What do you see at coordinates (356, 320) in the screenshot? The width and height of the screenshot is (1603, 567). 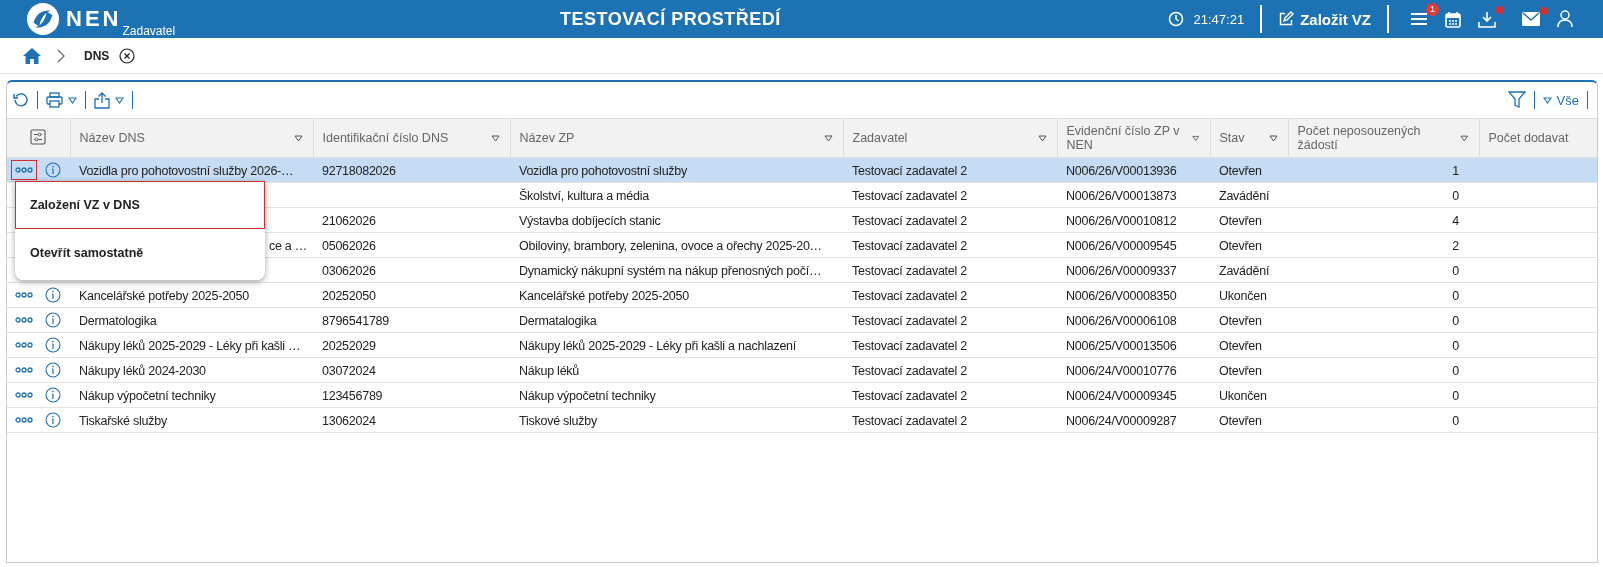 I see `table-cell: 8796541789` at bounding box center [356, 320].